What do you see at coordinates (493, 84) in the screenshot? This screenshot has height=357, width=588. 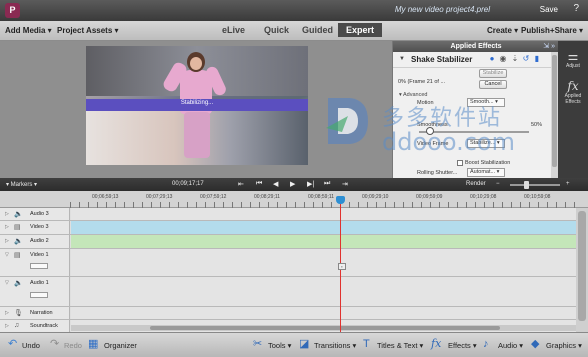 I see `cancel-button: Cancel` at bounding box center [493, 84].